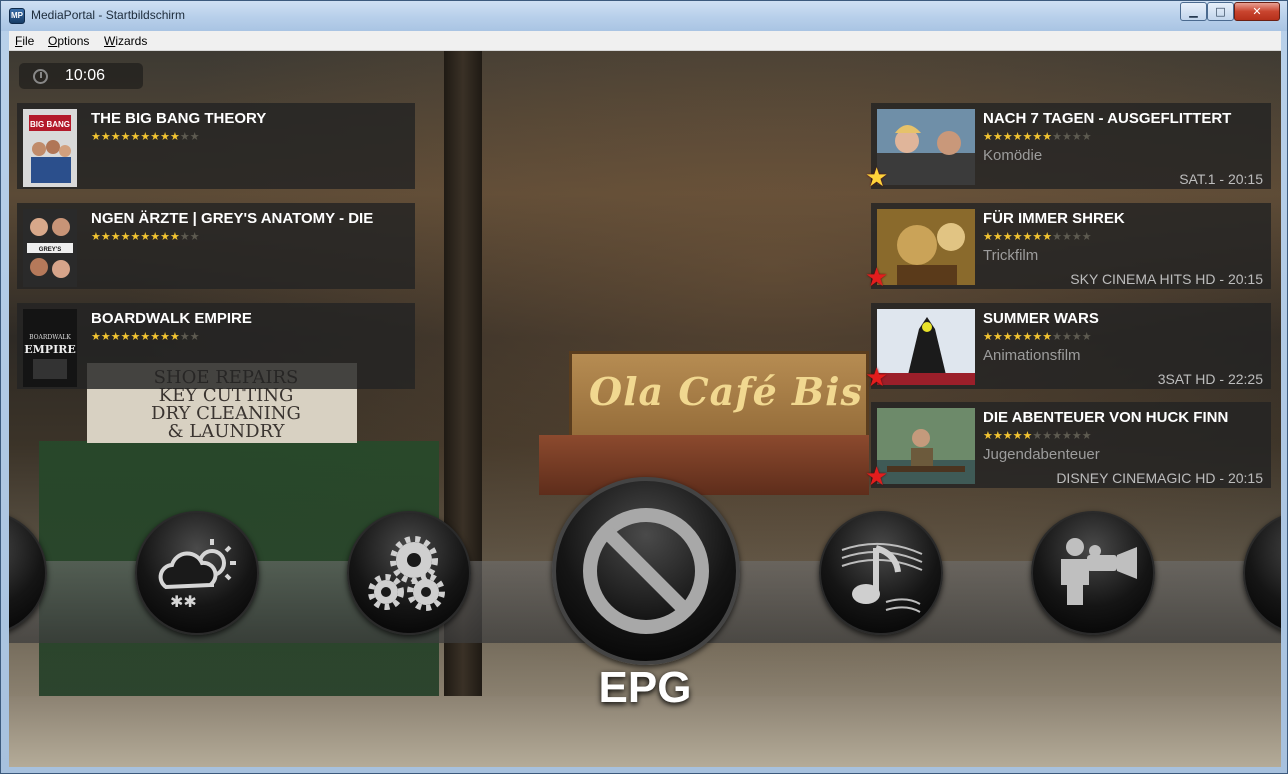  What do you see at coordinates (1107, 118) in the screenshot?
I see `tv-title: NACH 7 TAGEN - AUSGEFLITTERT` at bounding box center [1107, 118].